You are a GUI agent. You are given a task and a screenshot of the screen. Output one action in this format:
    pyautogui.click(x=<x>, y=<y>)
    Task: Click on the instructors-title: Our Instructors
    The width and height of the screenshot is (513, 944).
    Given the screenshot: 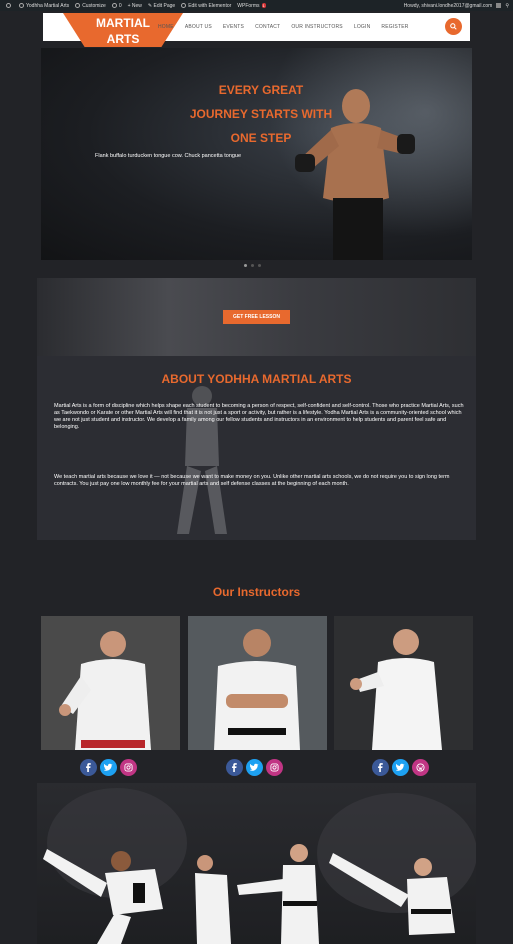 What is the action you would take?
    pyautogui.click(x=256, y=592)
    